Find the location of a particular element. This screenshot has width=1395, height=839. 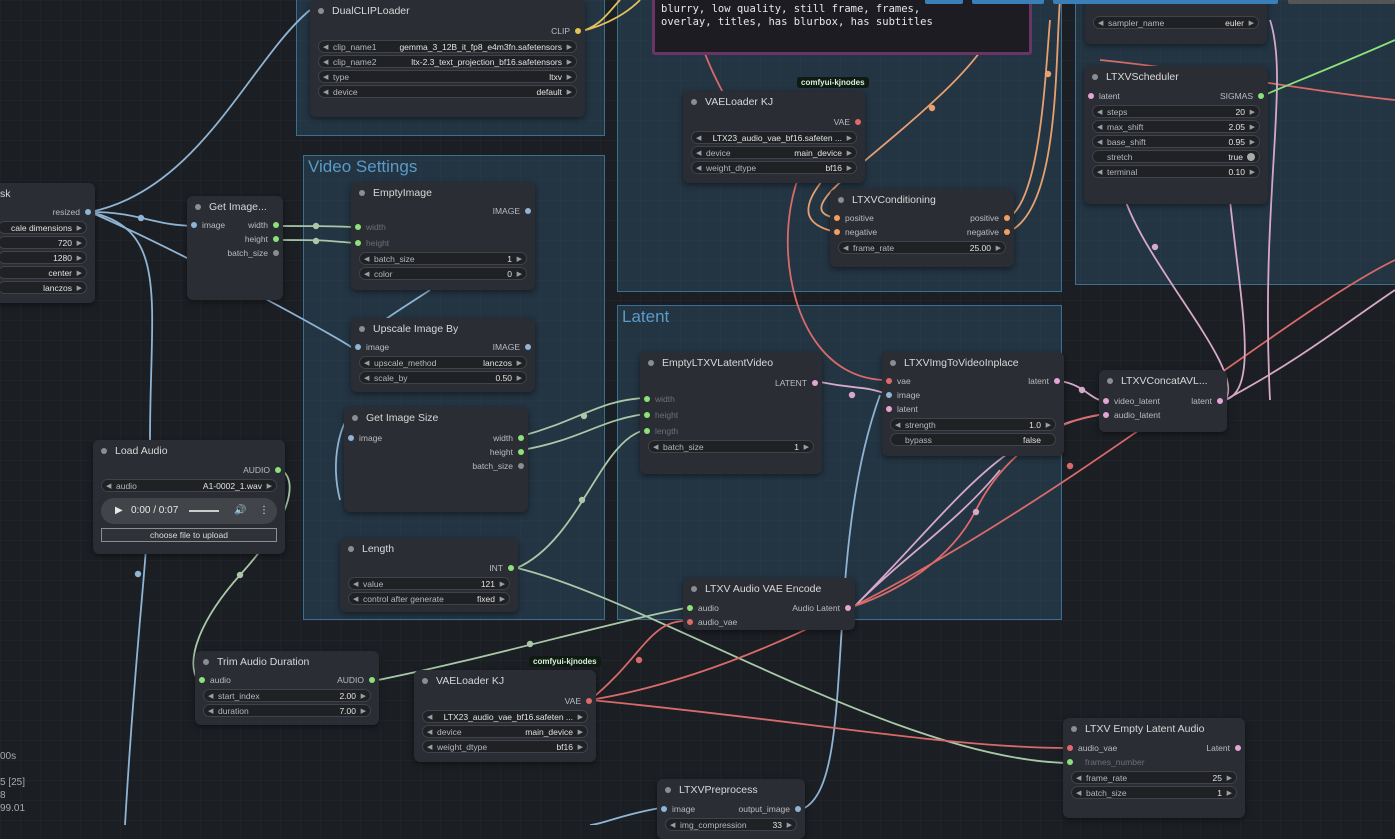

widget-duration: ◀ duration 7.00 ▶ is located at coordinates (287, 710).